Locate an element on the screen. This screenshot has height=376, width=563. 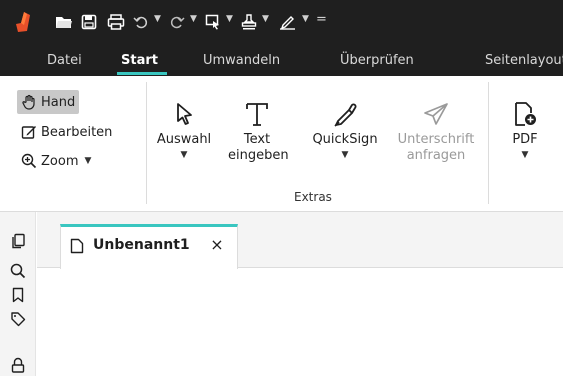
open-folder-icon is located at coordinates (64, 22).